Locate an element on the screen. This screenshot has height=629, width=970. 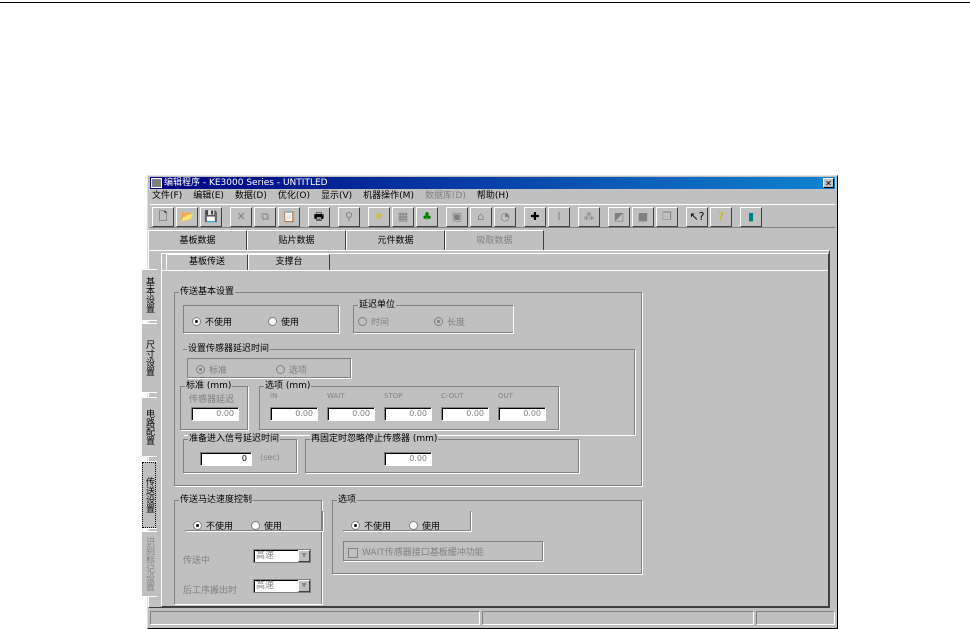
radio-transfer-on: 使用 is located at coordinates (283, 321).